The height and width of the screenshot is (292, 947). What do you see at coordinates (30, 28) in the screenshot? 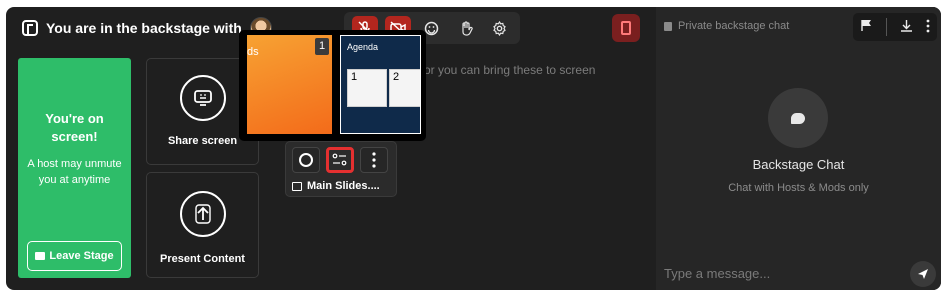
I see `app-logo-icon` at bounding box center [30, 28].